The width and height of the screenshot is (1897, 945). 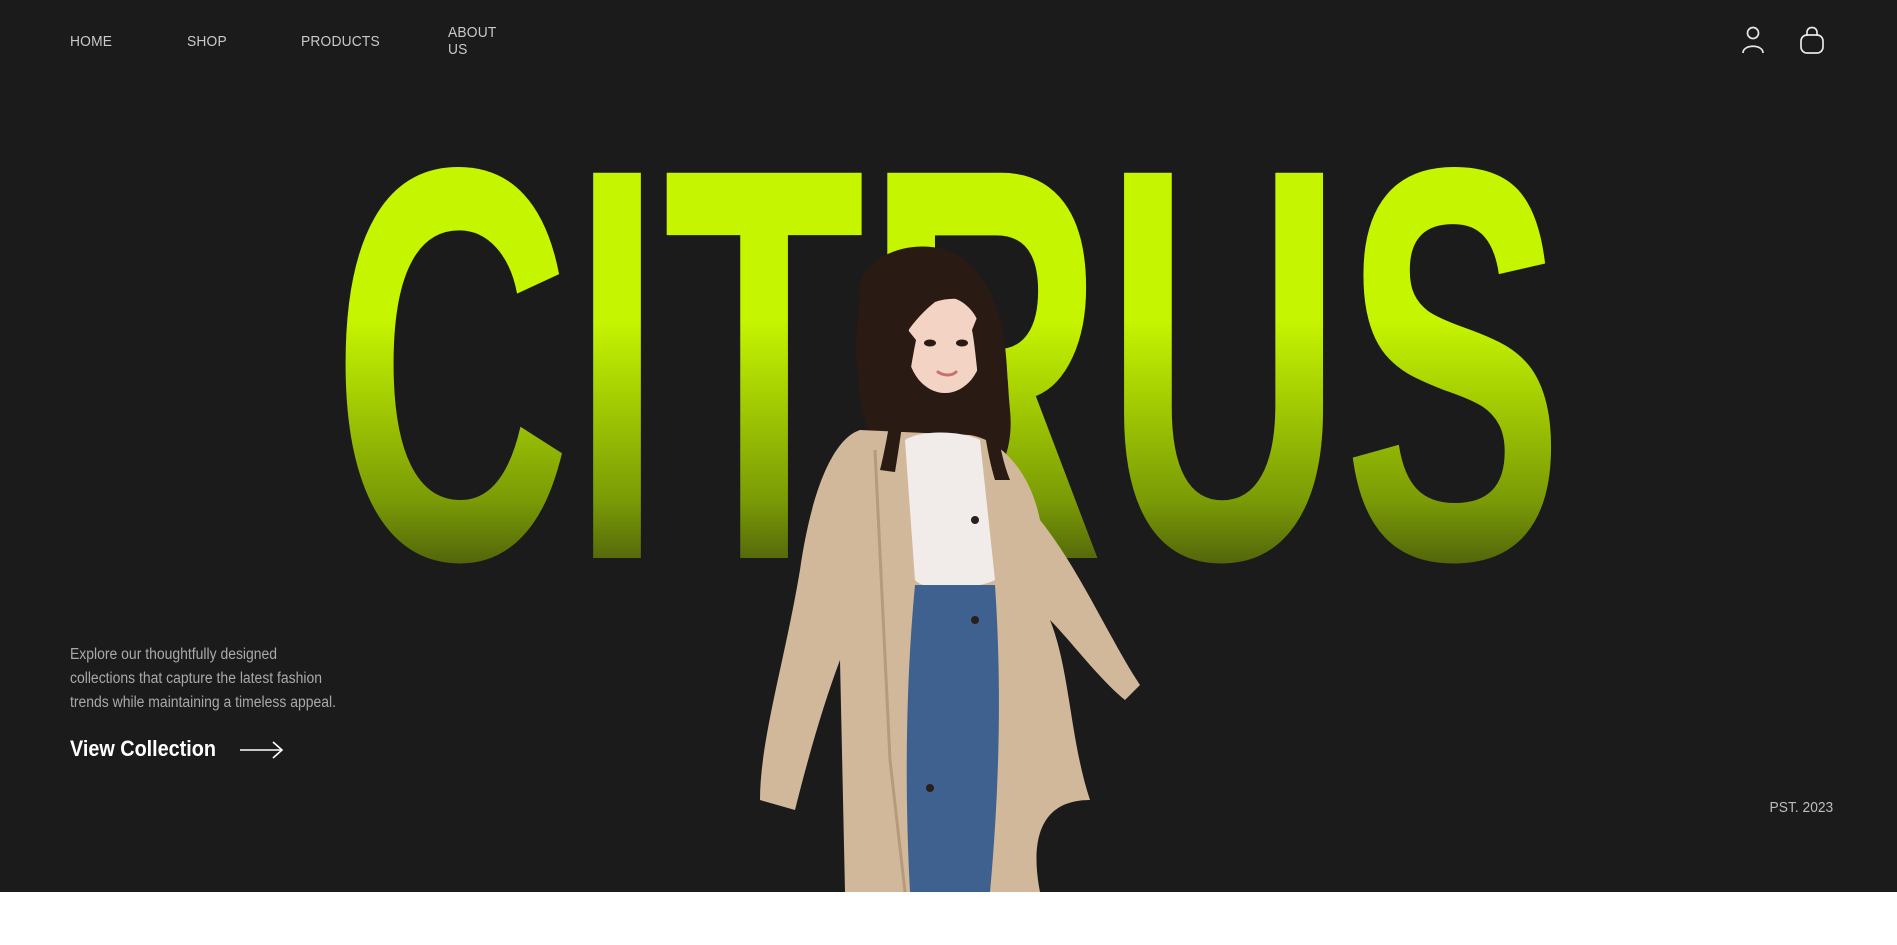 I want to click on nav-shop-link: SHOP, so click(x=207, y=41).